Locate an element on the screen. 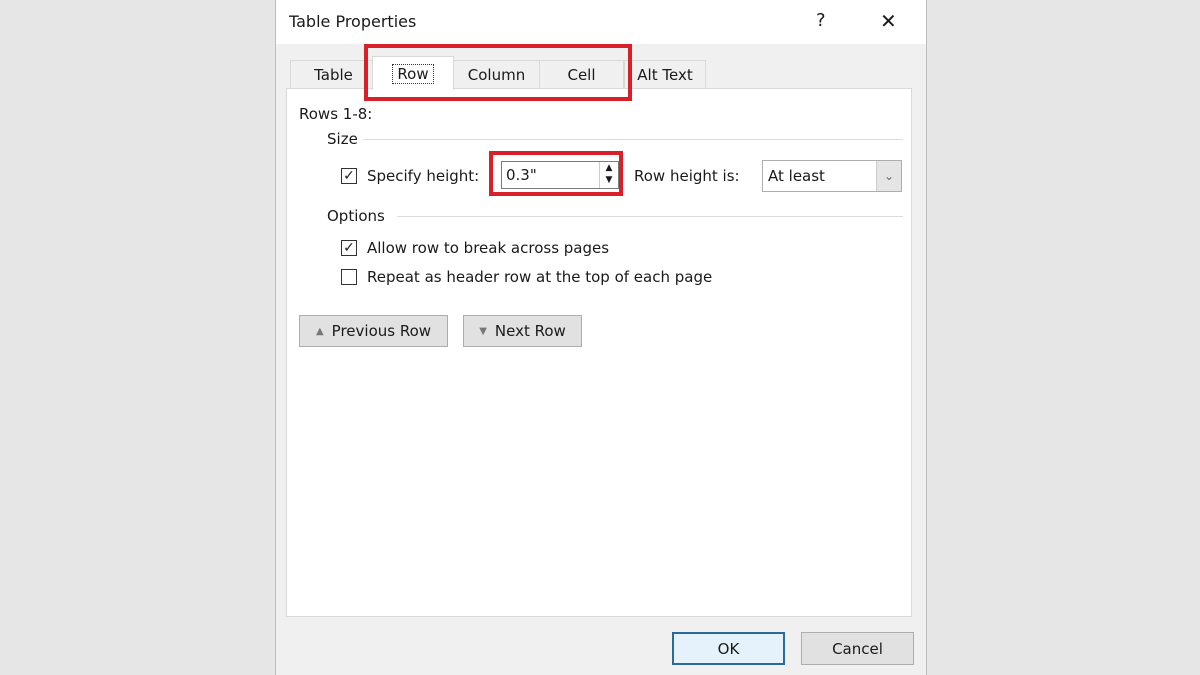 The image size is (1200, 675). previous-row-button: ▲ Previous Row is located at coordinates (373, 331).